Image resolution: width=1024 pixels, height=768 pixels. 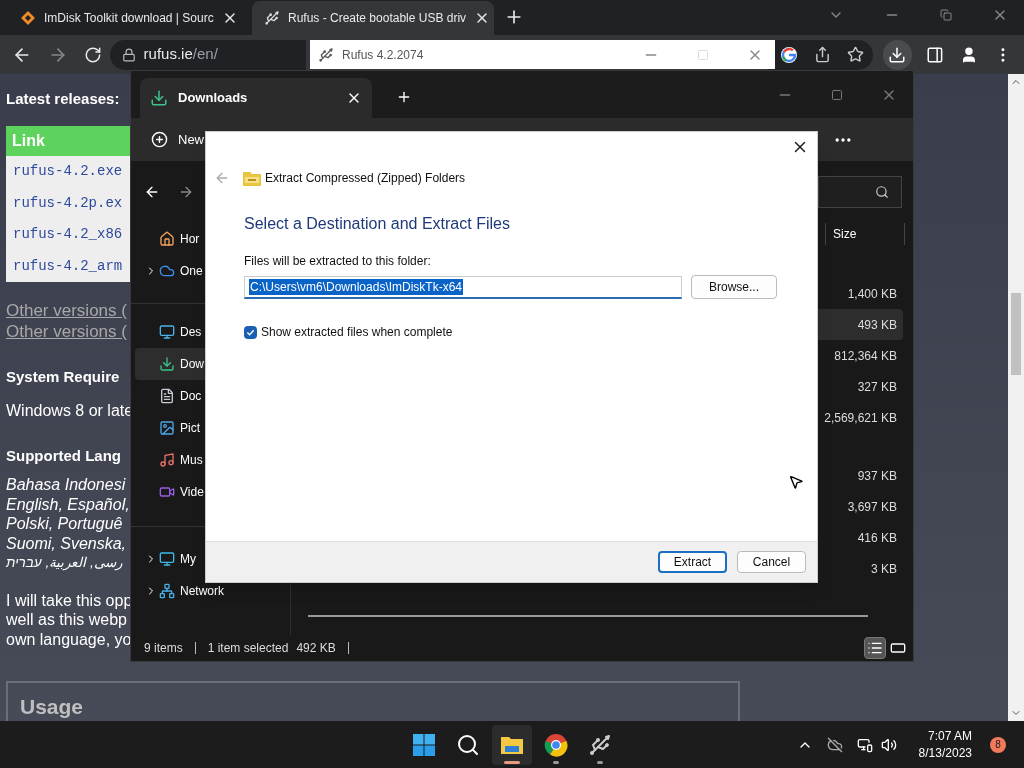 What do you see at coordinates (877, 538) in the screenshot?
I see `size-cell-text: 416 KB` at bounding box center [877, 538].